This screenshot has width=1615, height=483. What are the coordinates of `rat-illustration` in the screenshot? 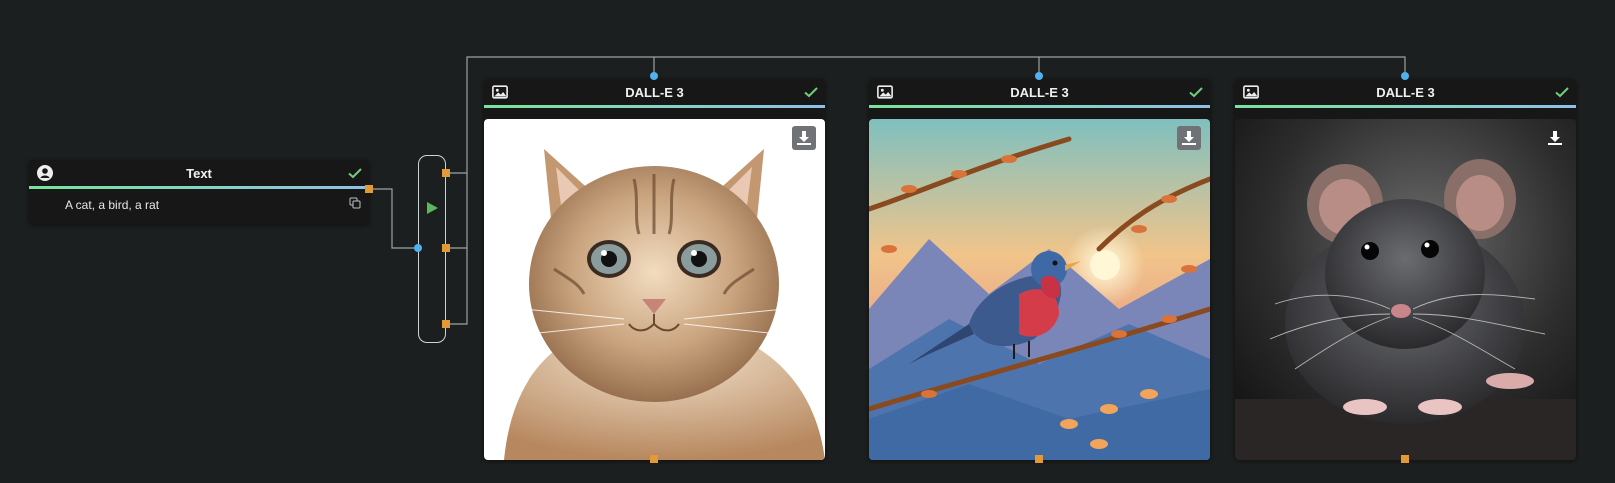 It's located at (1405, 289).